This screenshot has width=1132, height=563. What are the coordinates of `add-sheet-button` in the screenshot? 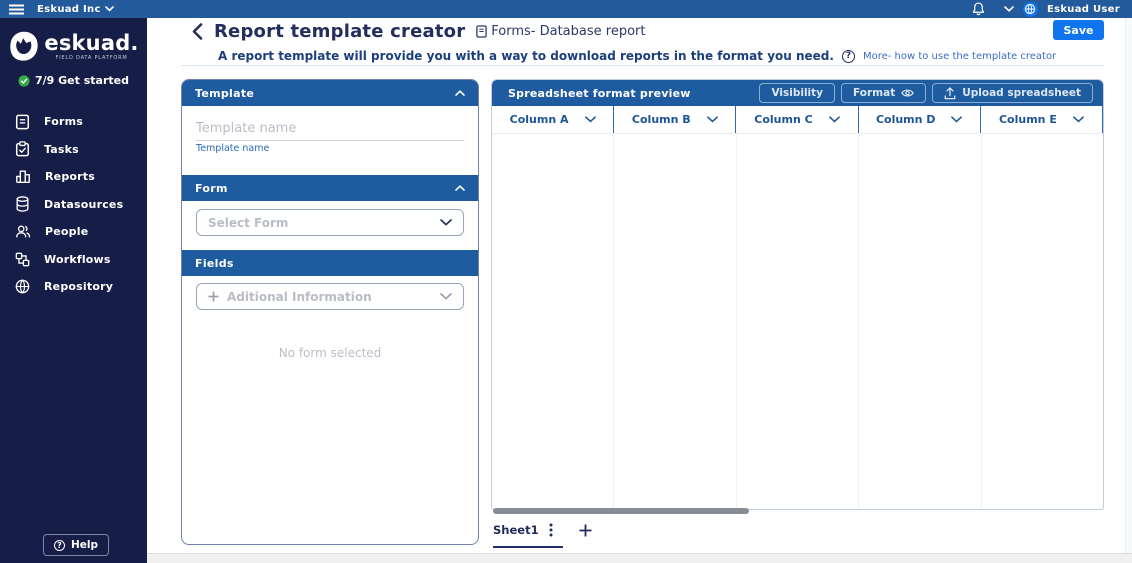 It's located at (585, 530).